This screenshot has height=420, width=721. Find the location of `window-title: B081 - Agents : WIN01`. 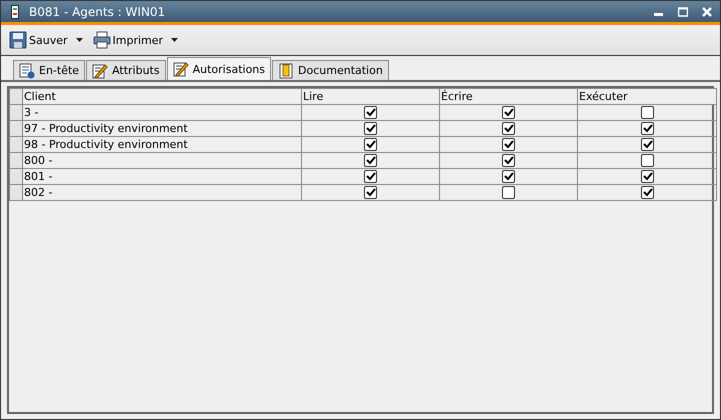

window-title: B081 - Agents : WIN01 is located at coordinates (97, 11).